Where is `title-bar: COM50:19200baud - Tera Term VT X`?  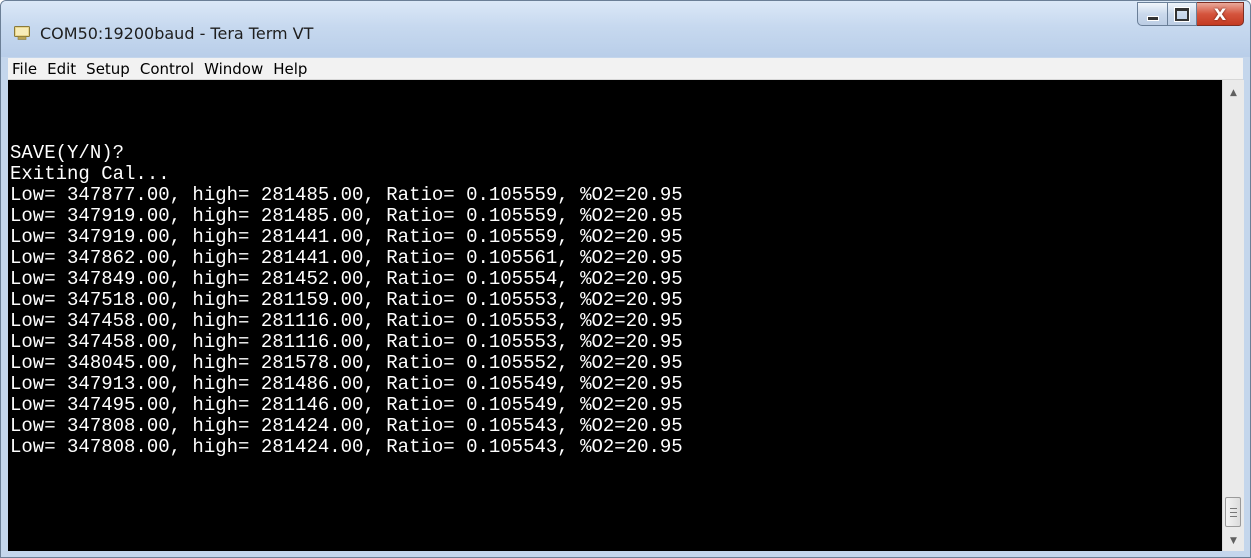
title-bar: COM50:19200baud - Tera Term VT X is located at coordinates (625, 29).